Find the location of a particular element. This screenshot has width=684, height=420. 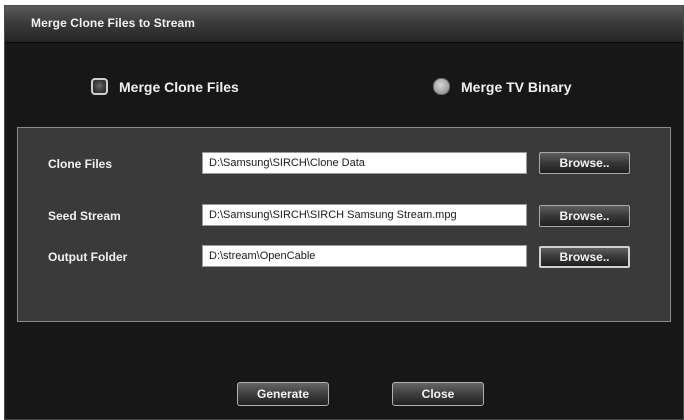

radio-unselected-icon is located at coordinates (441, 86).